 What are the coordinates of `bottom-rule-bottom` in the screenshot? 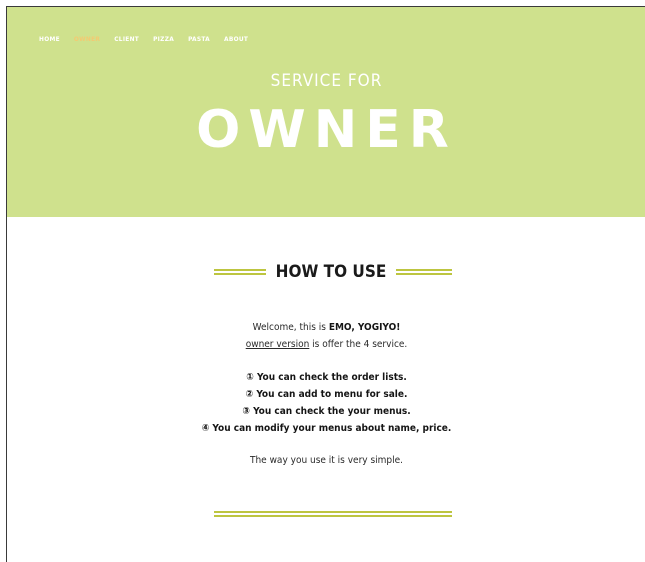 It's located at (333, 516).